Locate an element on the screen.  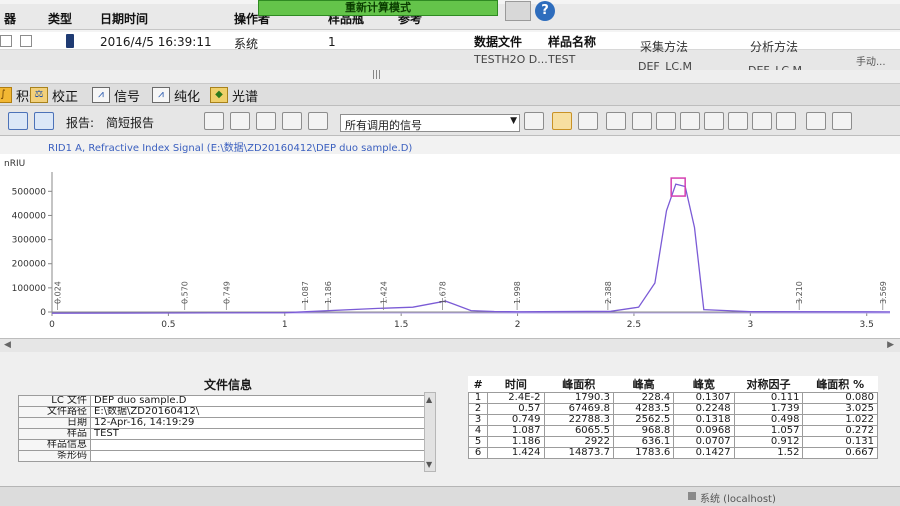
status-bar: 系统 (localhost) is located at coordinates (450, 496).